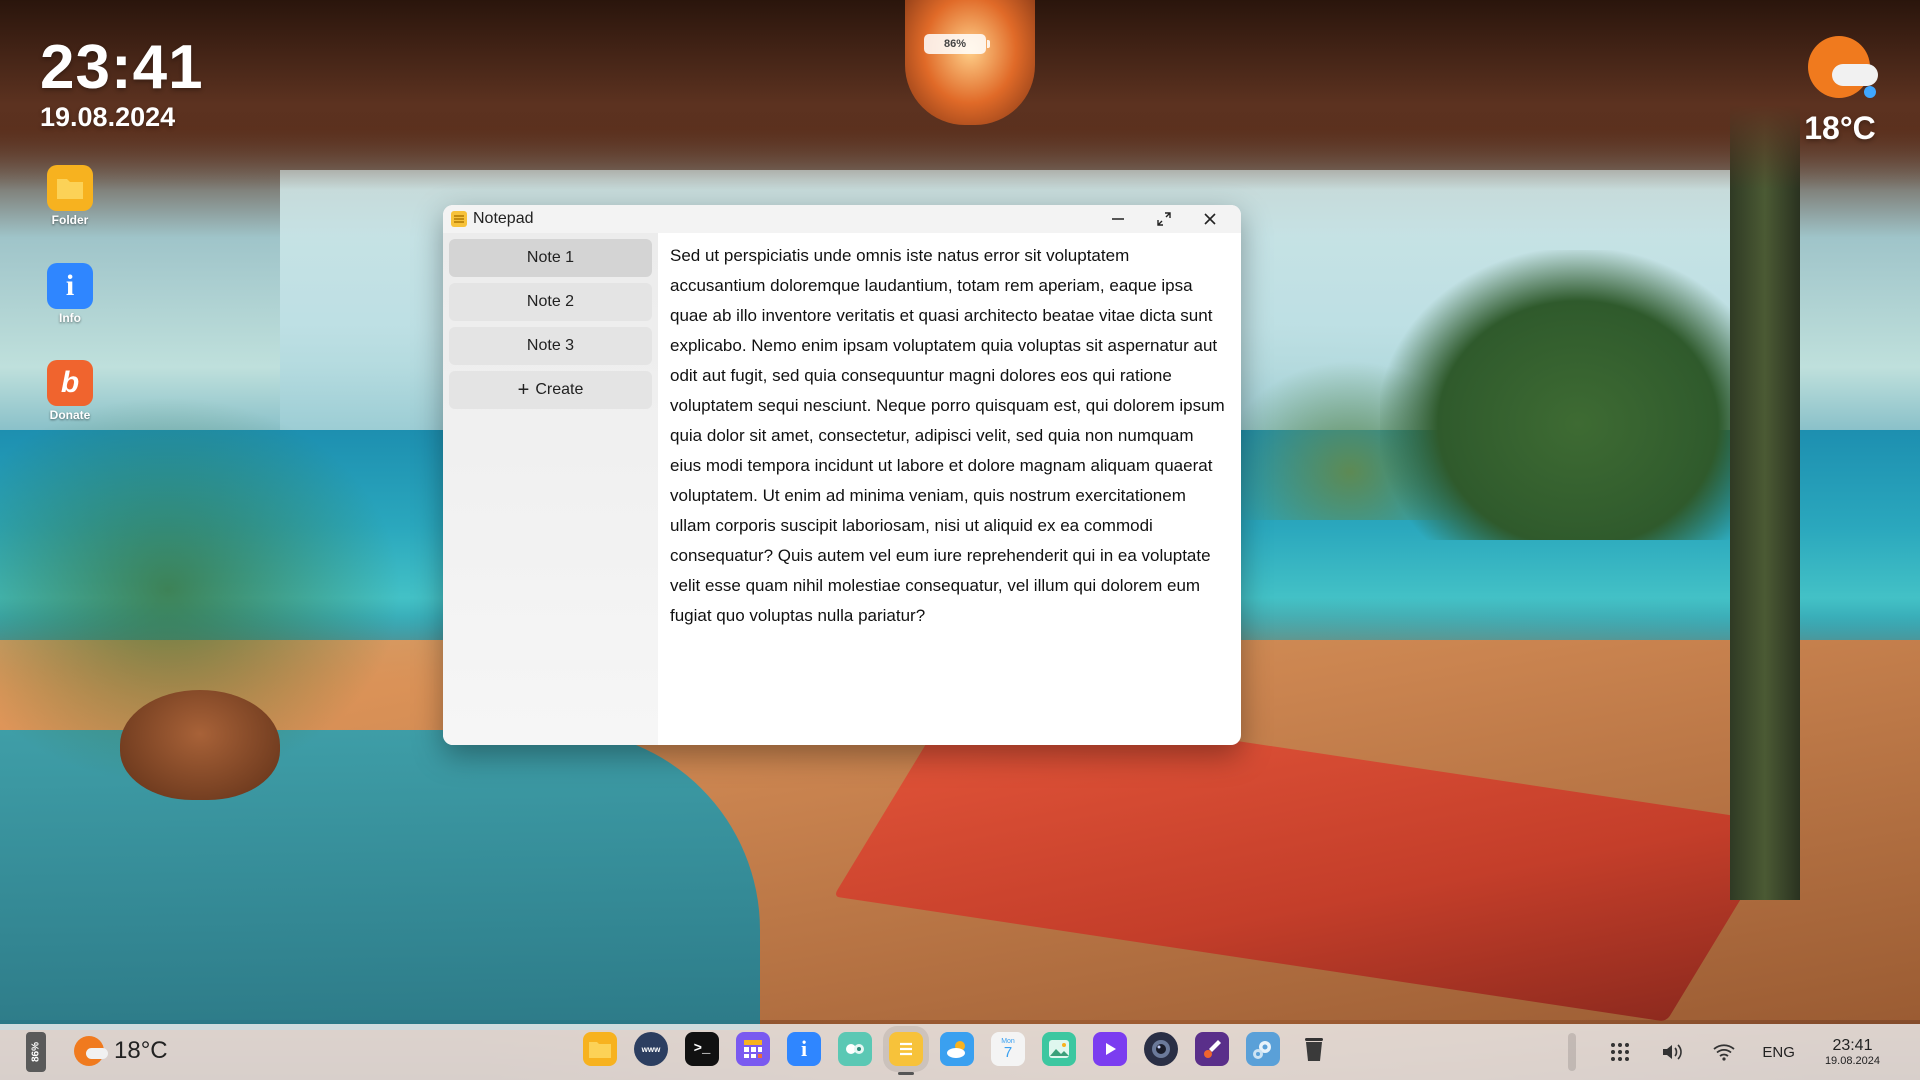 The height and width of the screenshot is (1080, 1920). I want to click on terminal-icon: >_, so click(702, 1049).